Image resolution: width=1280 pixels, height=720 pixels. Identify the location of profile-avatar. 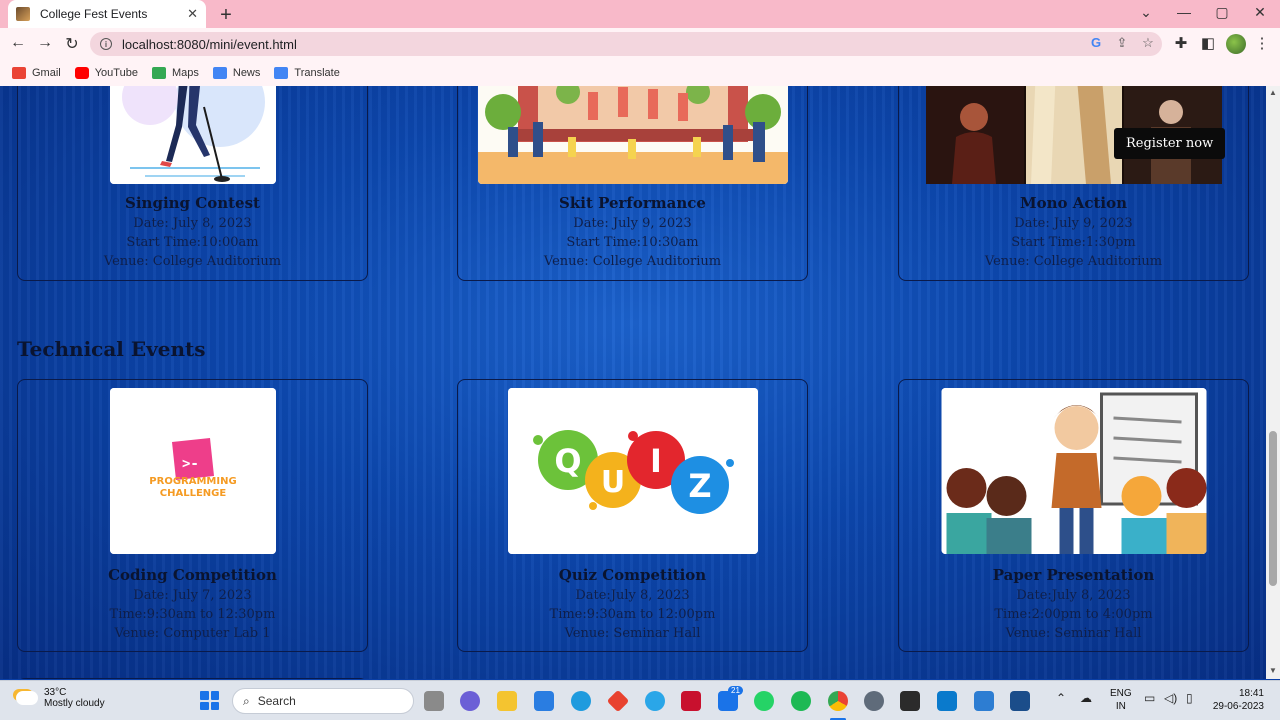
(1236, 44).